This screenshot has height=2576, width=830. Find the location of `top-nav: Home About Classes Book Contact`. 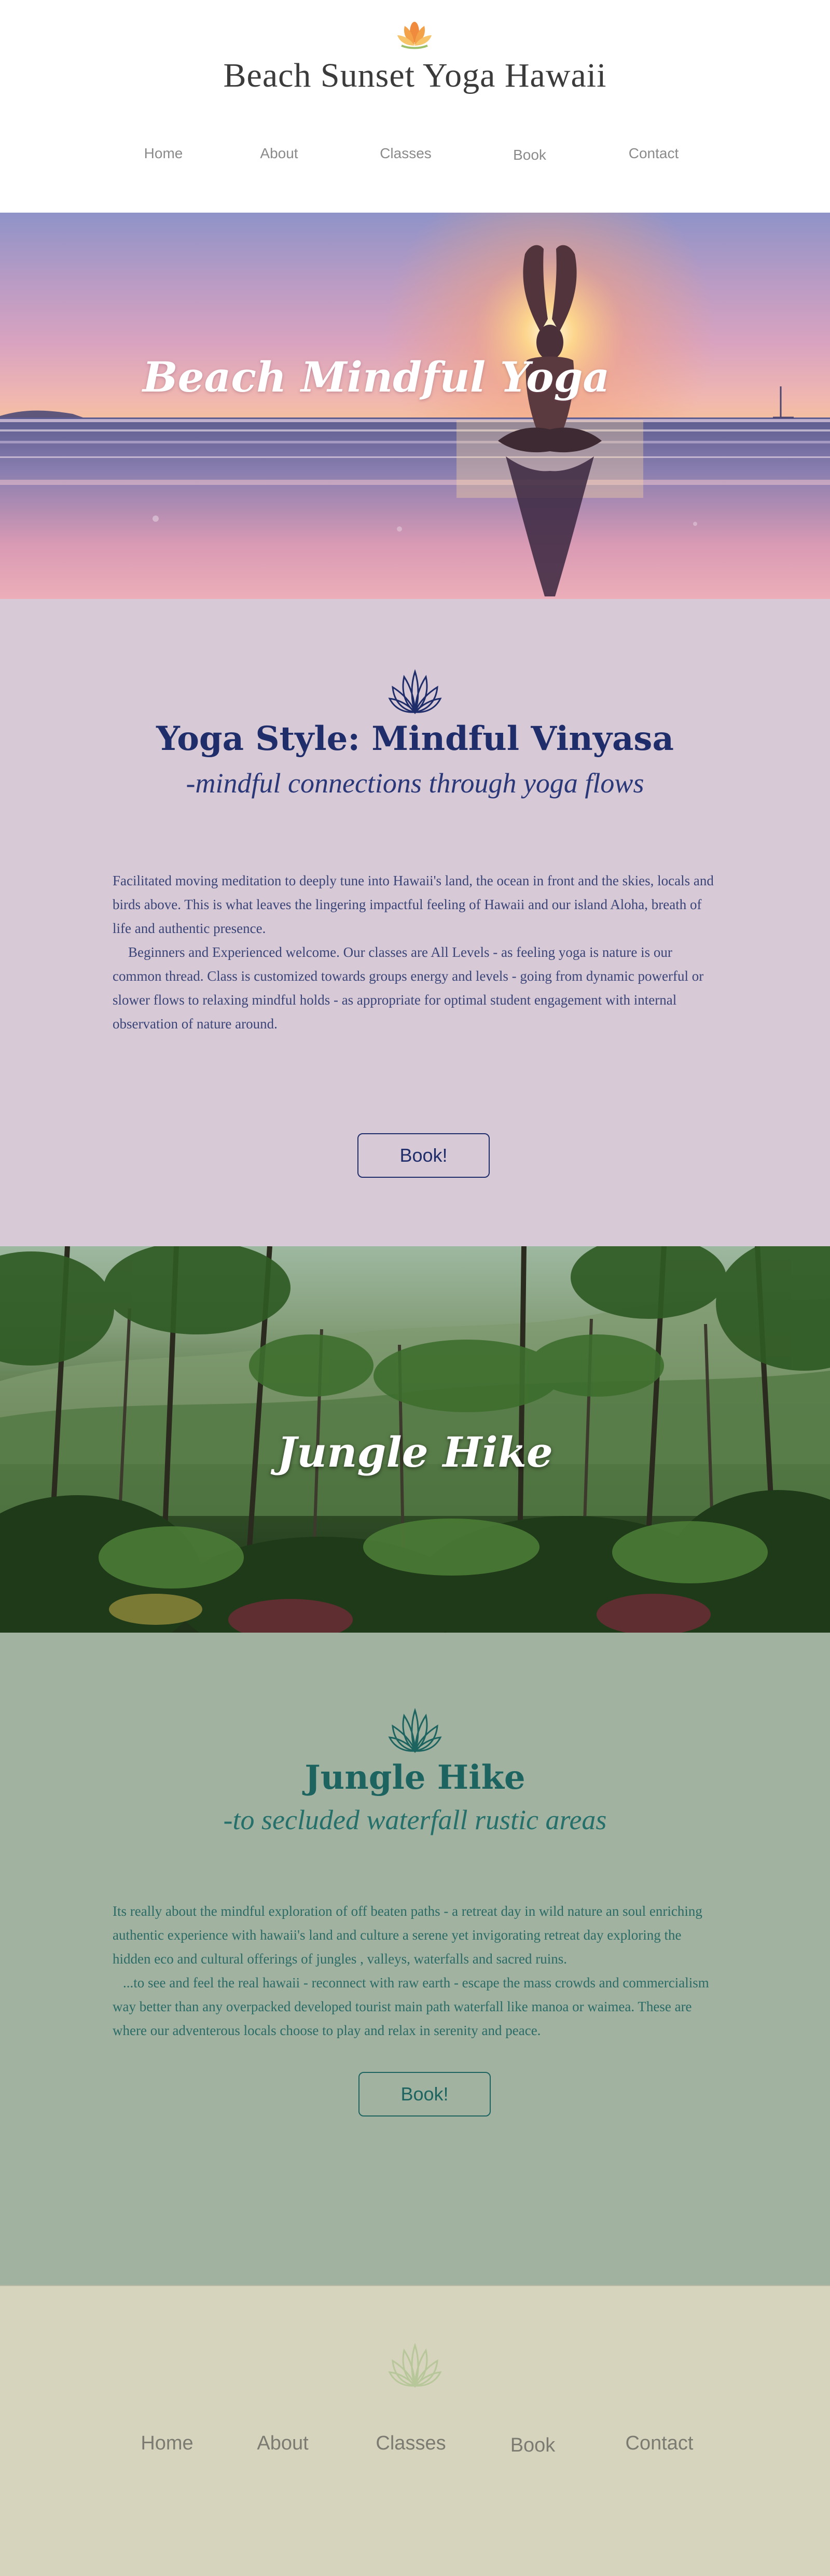

top-nav: Home About Classes Book Contact is located at coordinates (415, 155).